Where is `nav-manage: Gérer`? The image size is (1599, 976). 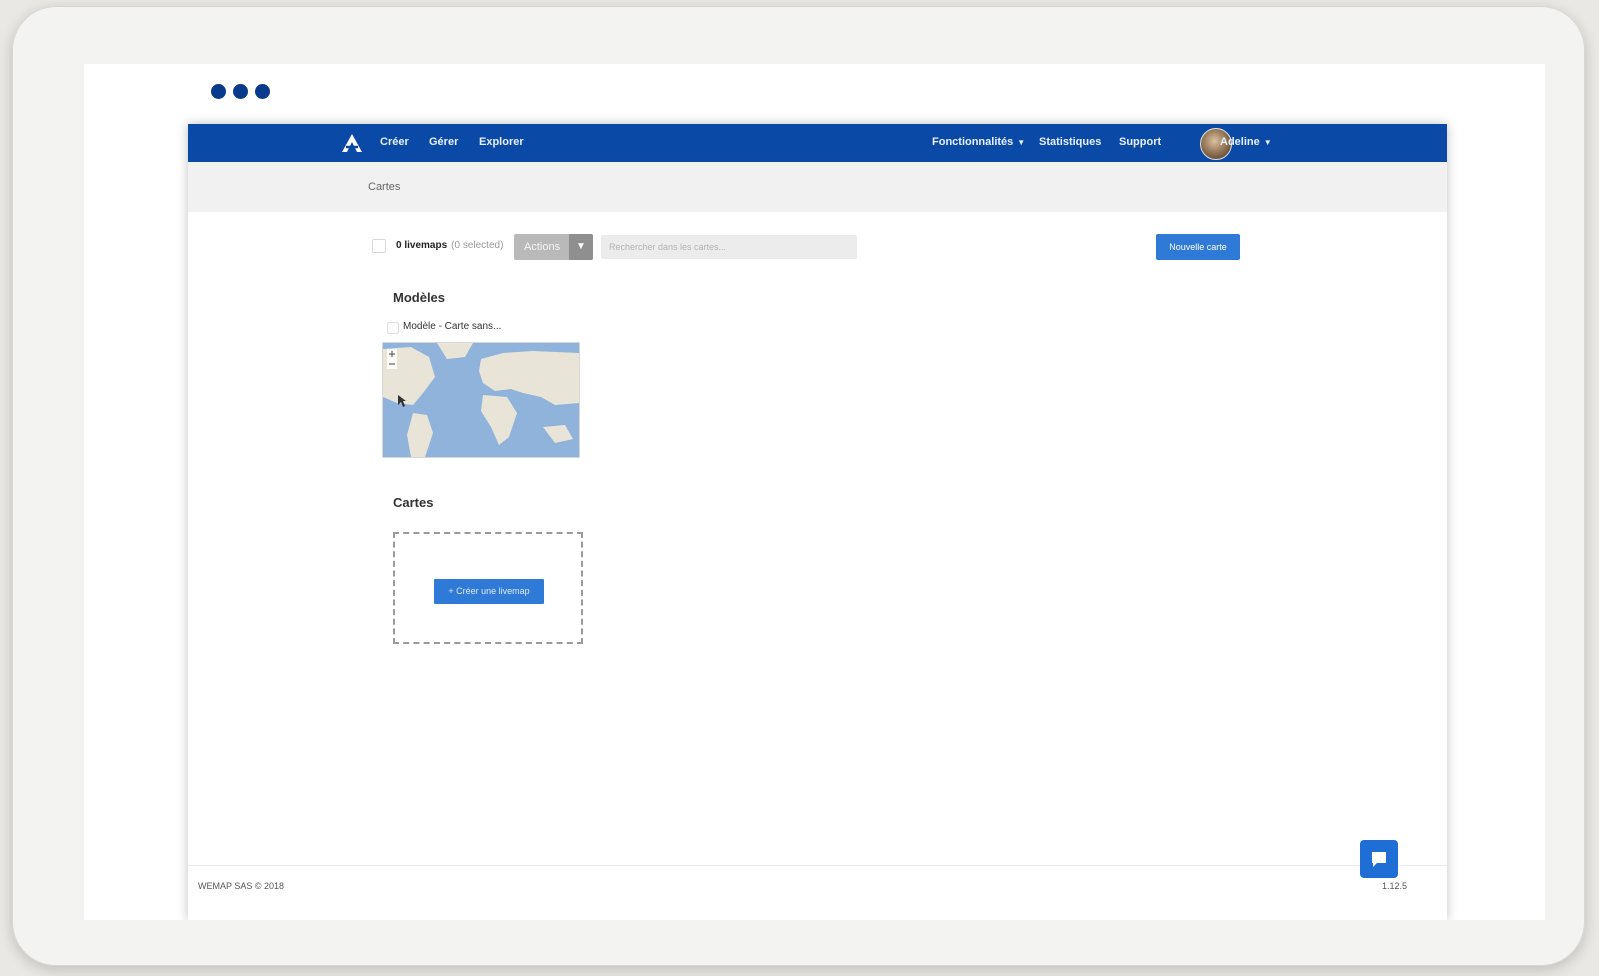
nav-manage: Gérer is located at coordinates (443, 142).